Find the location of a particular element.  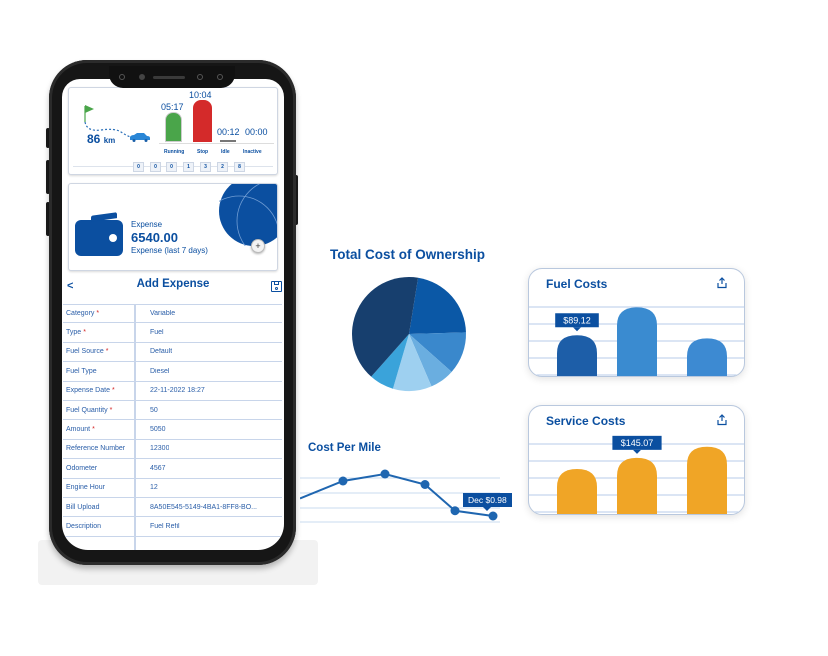

form-field-label: Type * is located at coordinates (99, 332).